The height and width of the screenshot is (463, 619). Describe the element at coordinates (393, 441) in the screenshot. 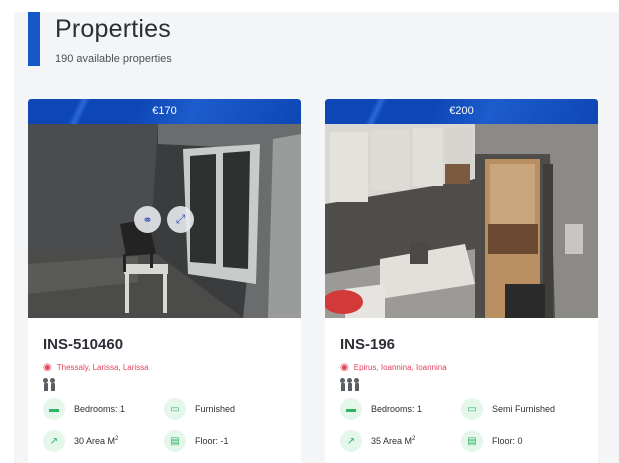

I see `area-label: 35 Area M2` at that location.